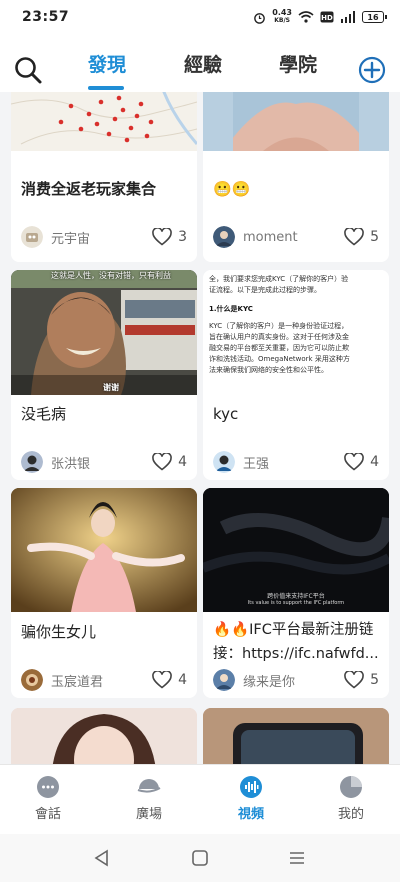  I want to click on video-subtitle-cn: 跨价值来支持IFC平台, so click(296, 596).